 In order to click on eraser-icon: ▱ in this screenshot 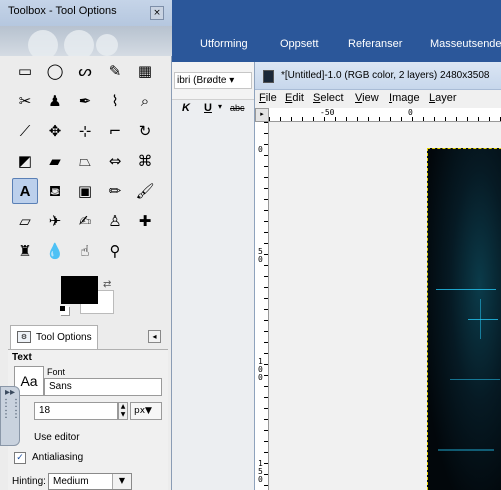, I will do `click(25, 221)`.